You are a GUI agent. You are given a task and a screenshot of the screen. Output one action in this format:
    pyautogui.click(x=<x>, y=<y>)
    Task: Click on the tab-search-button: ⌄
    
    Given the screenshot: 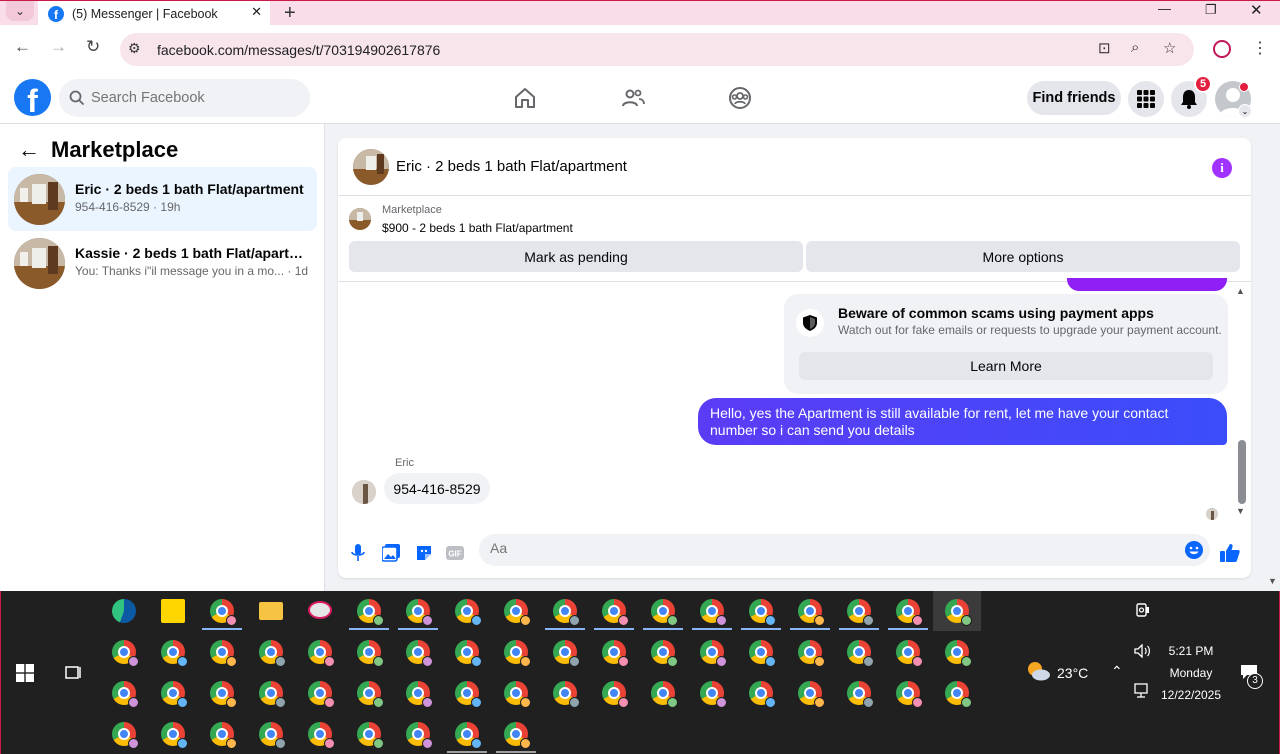 What is the action you would take?
    pyautogui.click(x=20, y=11)
    